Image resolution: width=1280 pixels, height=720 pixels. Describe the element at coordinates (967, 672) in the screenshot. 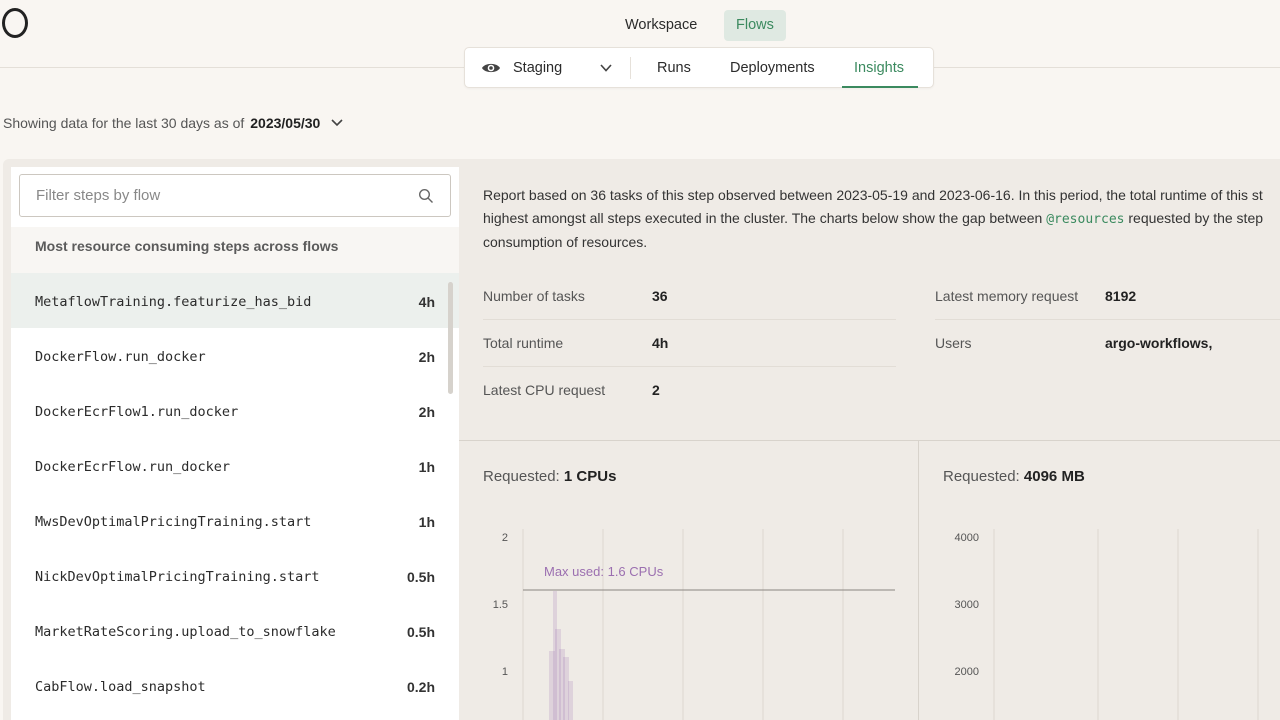

I see `y-tick-label: 2000` at that location.